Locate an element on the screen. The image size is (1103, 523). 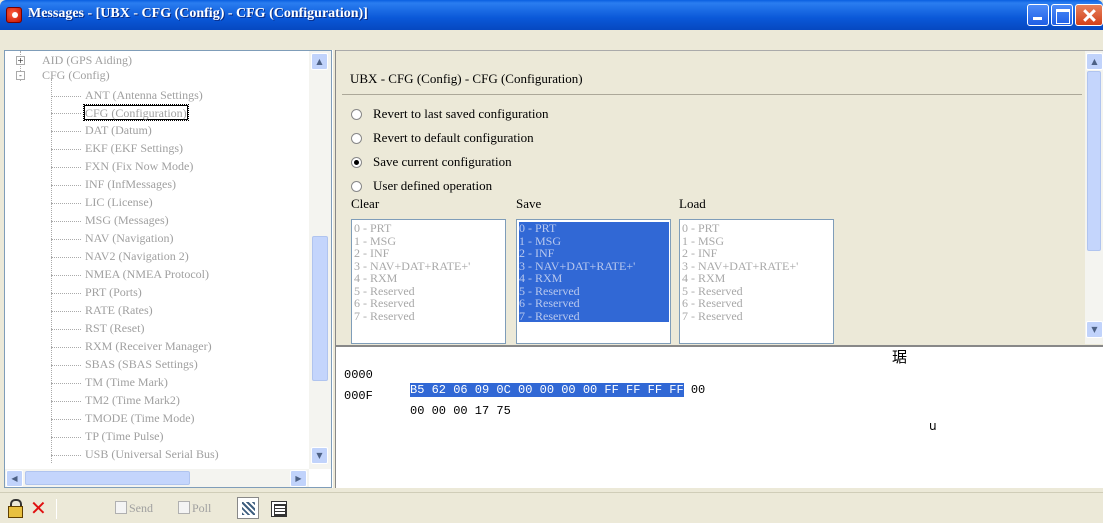
list-item-selected: 6 - Reserved is located at coordinates (594, 303).